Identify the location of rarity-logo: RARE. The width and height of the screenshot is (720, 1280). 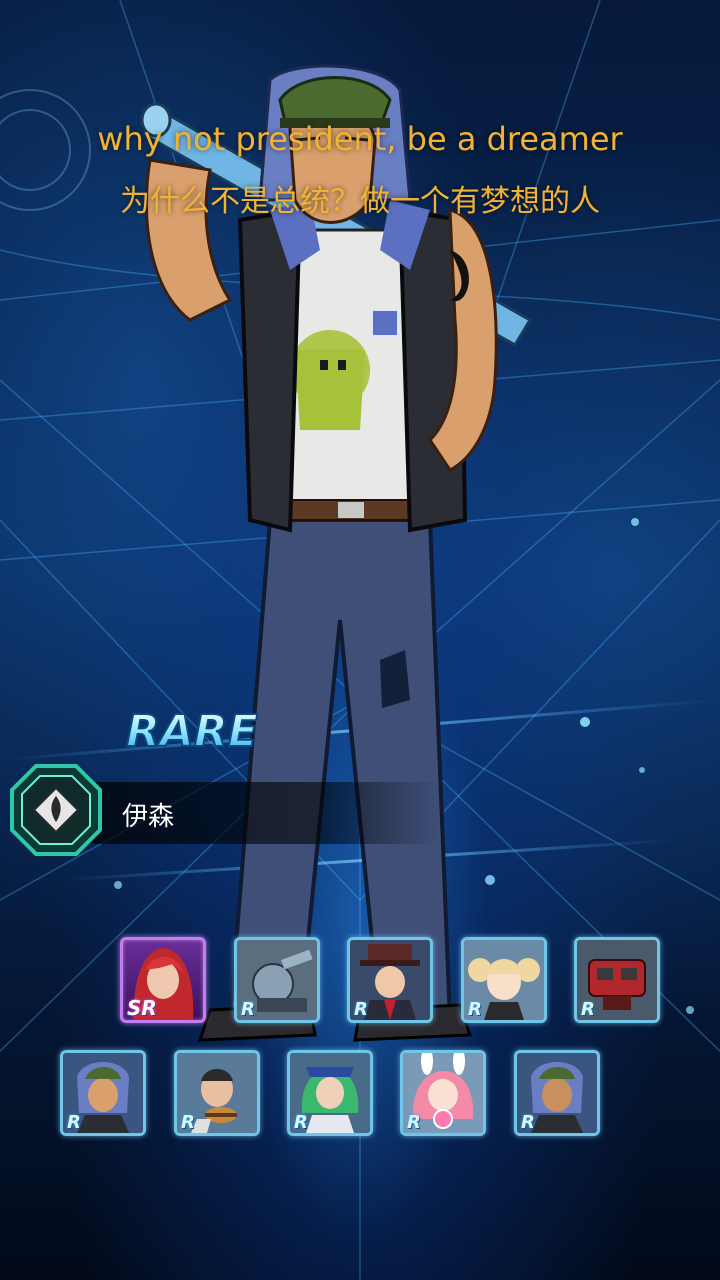
(192, 731).